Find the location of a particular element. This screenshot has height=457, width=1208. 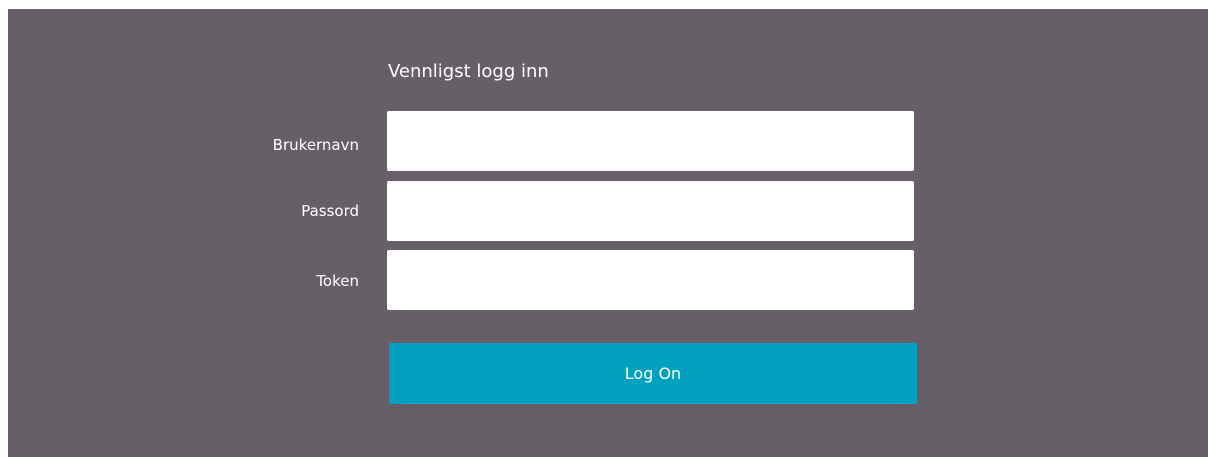

password-field is located at coordinates (650, 211).